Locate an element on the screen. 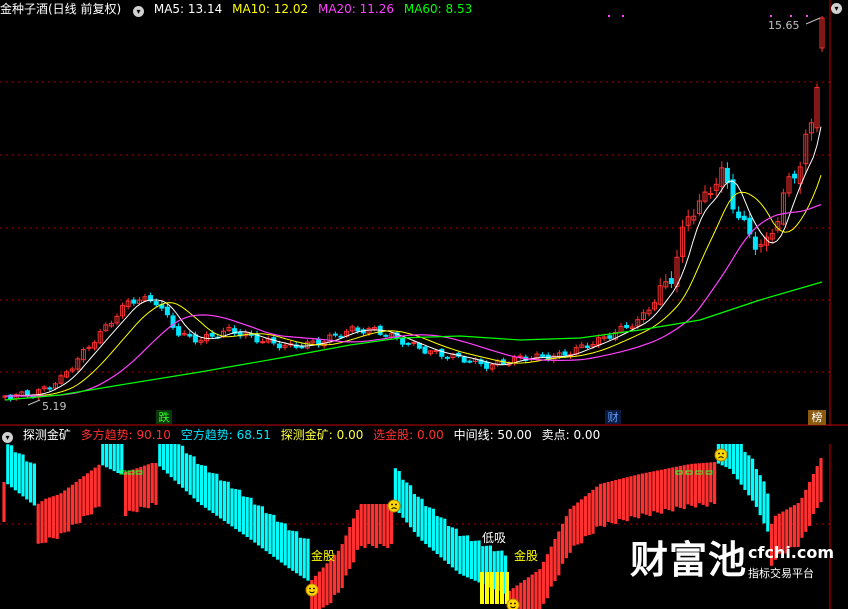  happy-face-icon-eye is located at coordinates (310, 588).